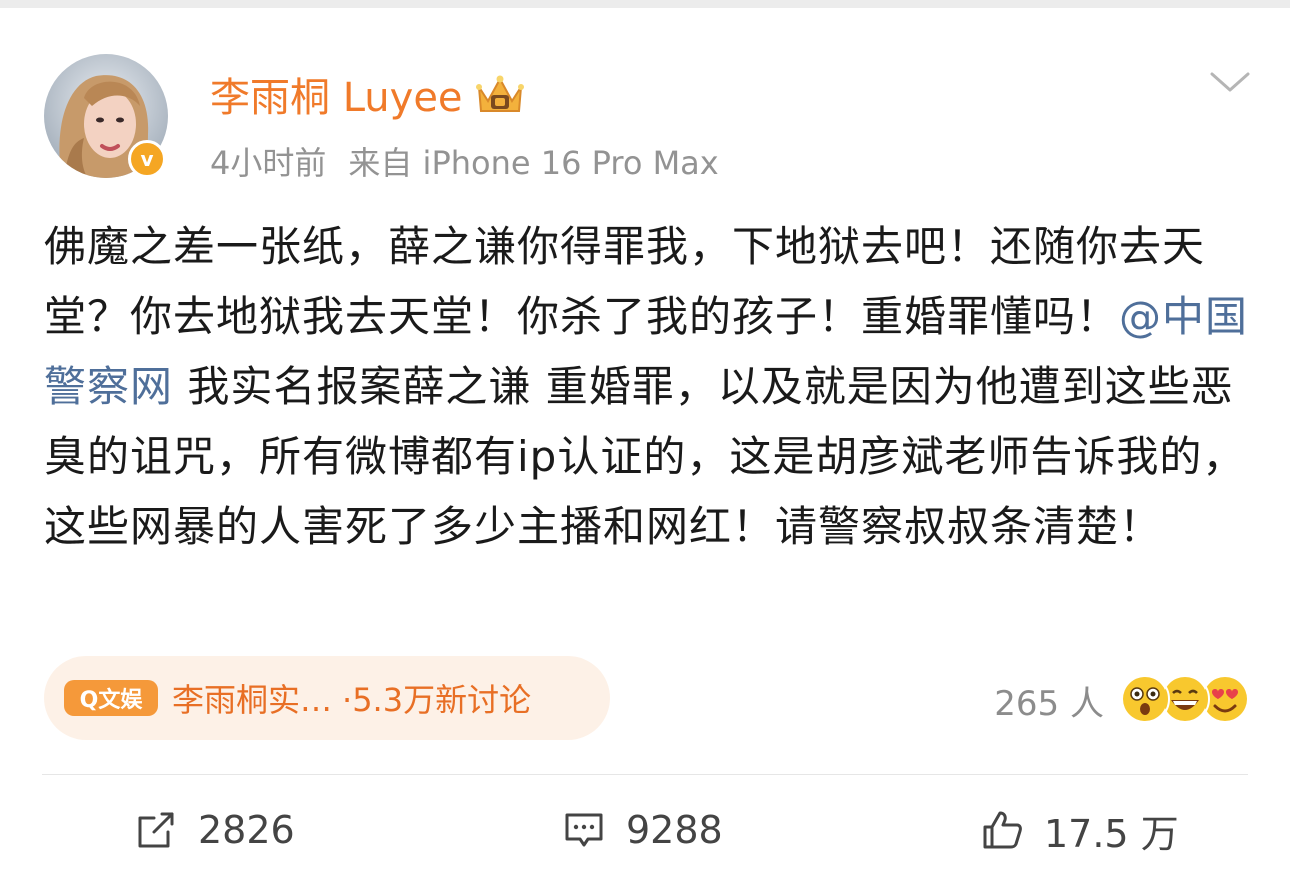 This screenshot has height=883, width=1290. I want to click on like-count: 17.5 万, so click(1111, 833).